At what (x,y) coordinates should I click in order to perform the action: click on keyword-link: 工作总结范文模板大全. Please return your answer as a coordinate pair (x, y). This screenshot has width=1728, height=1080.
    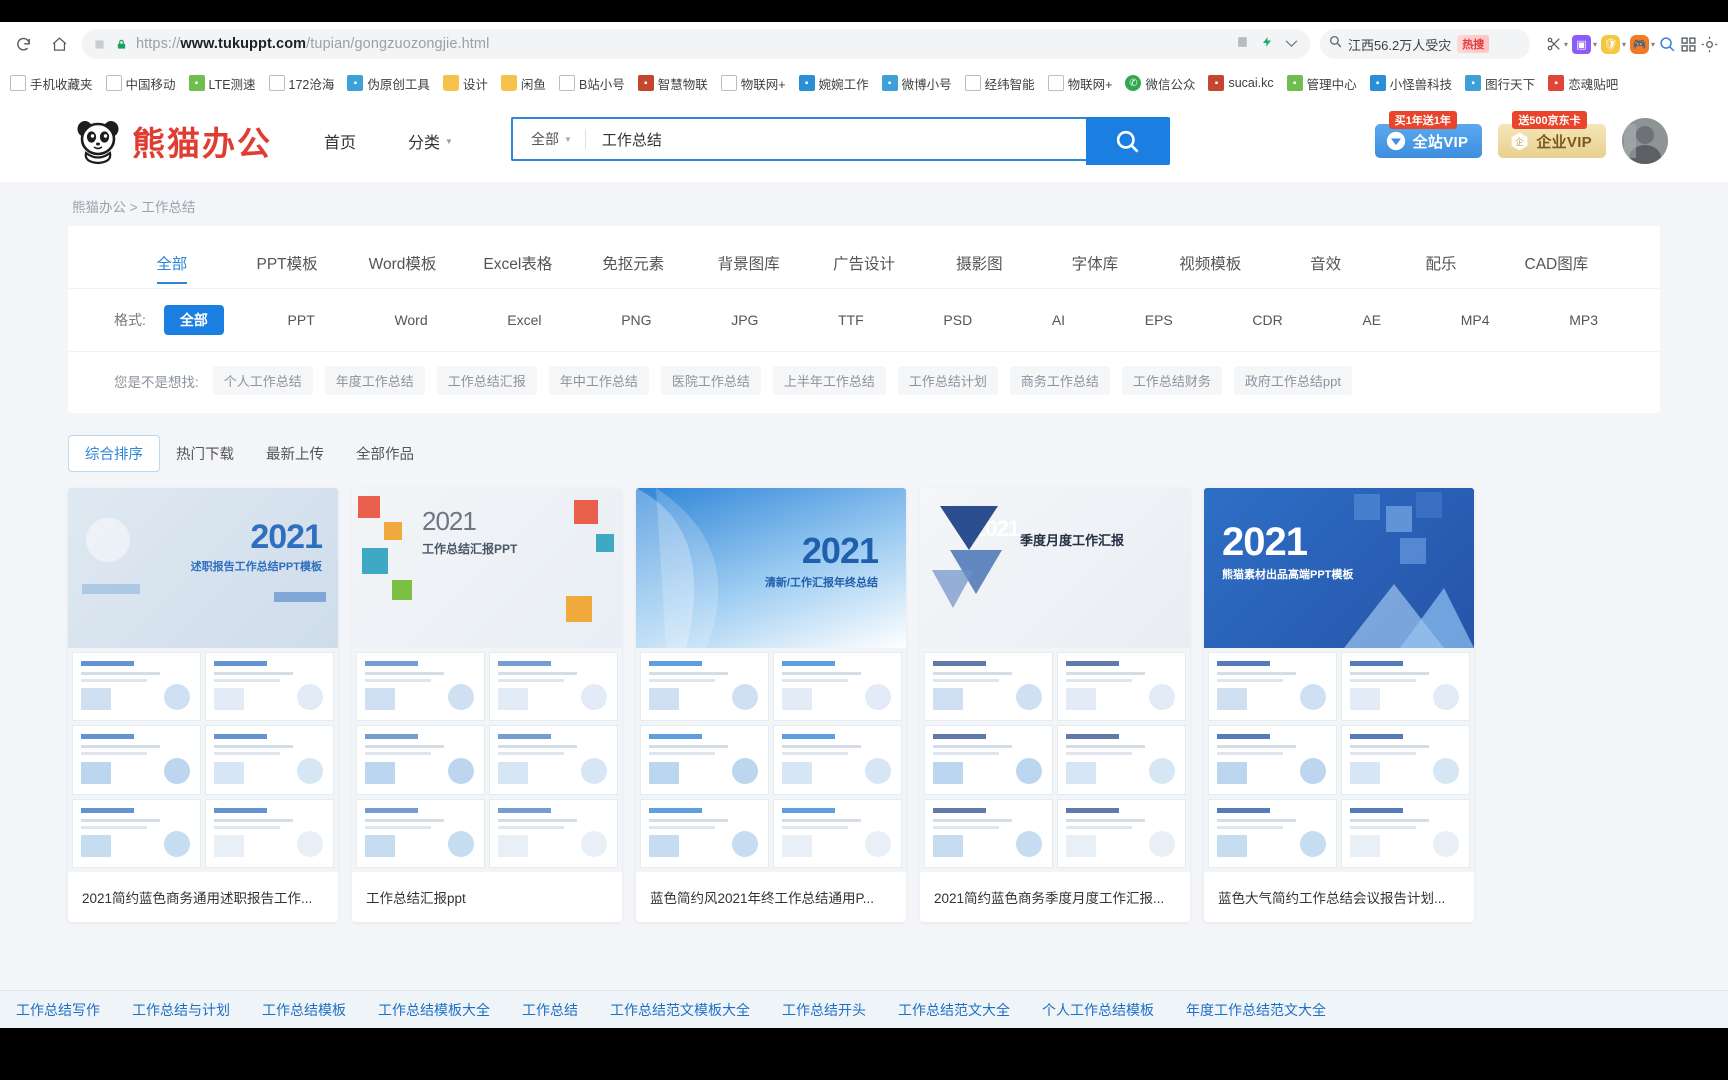
    Looking at the image, I should click on (680, 1010).